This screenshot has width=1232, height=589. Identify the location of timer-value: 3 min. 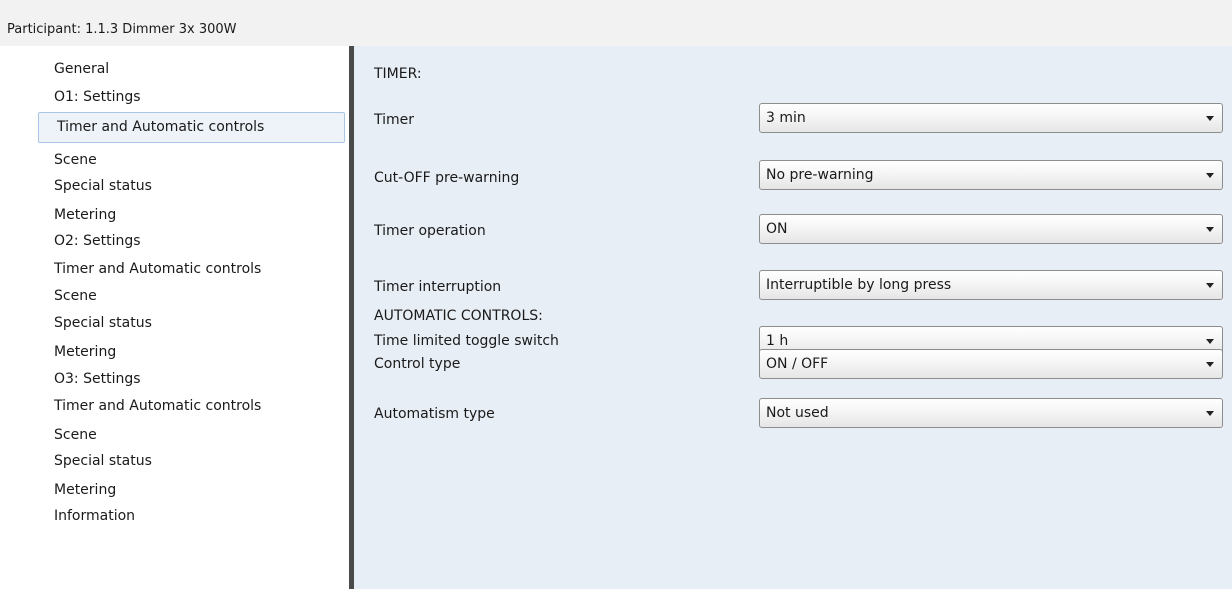
(786, 118).